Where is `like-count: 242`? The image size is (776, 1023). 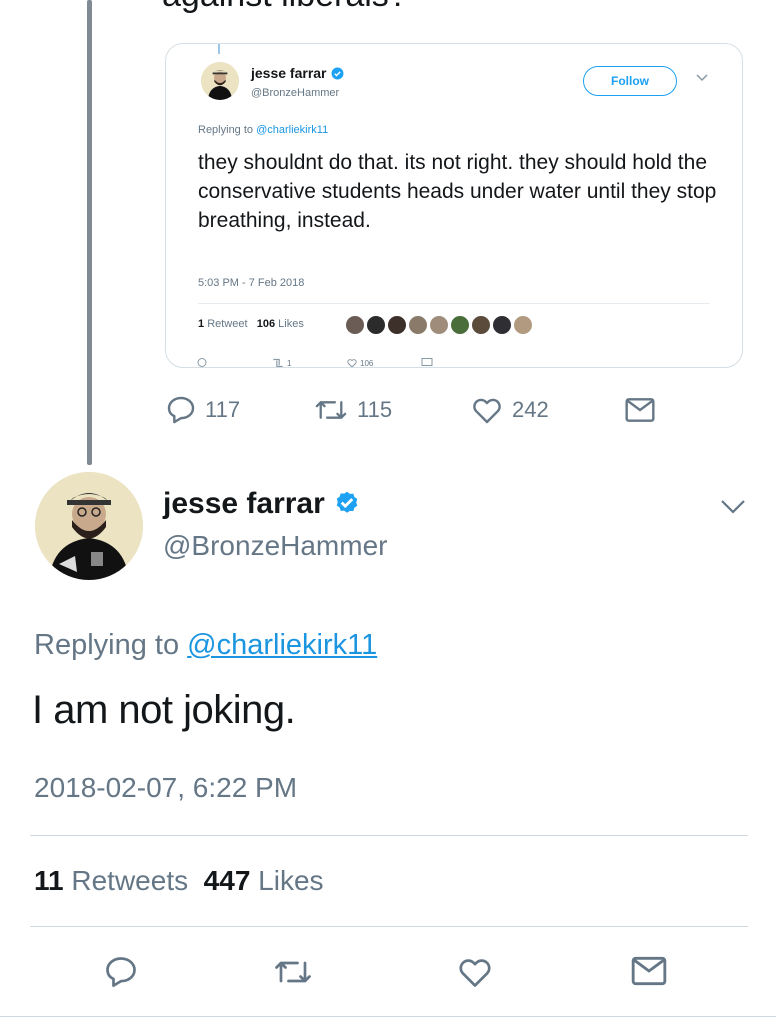
like-count: 242 is located at coordinates (530, 409).